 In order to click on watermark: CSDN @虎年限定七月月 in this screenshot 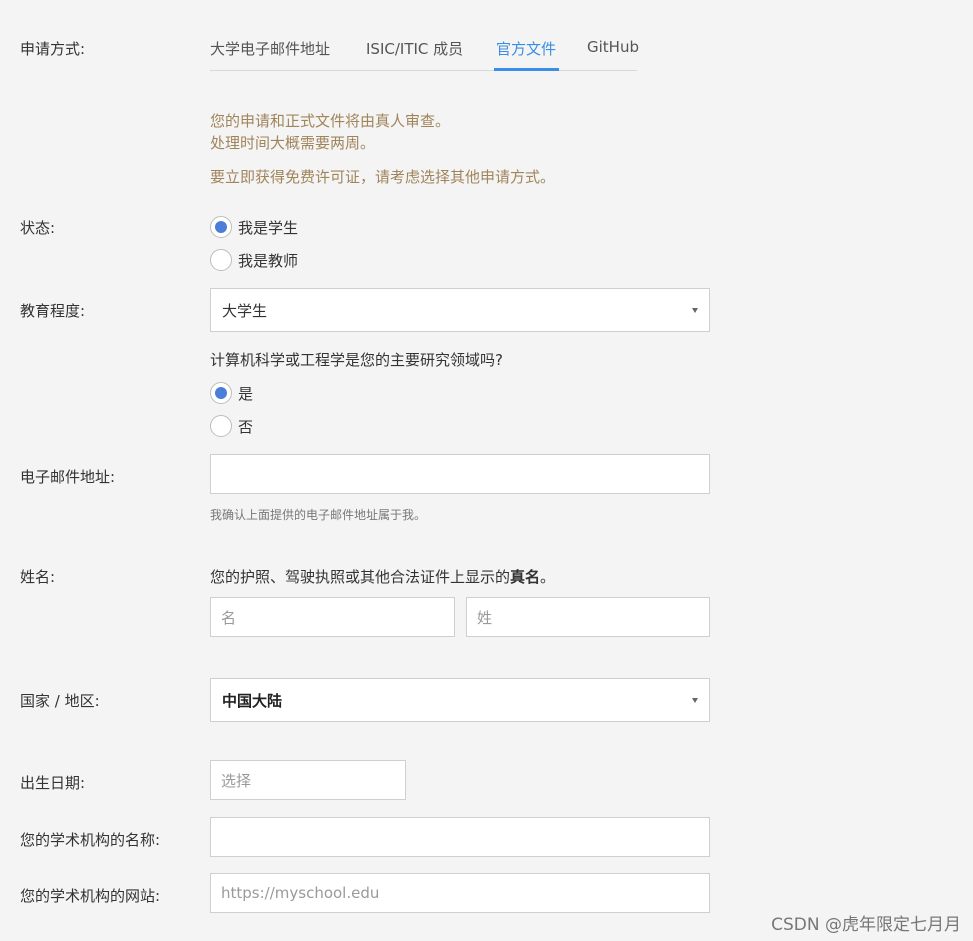, I will do `click(866, 925)`.